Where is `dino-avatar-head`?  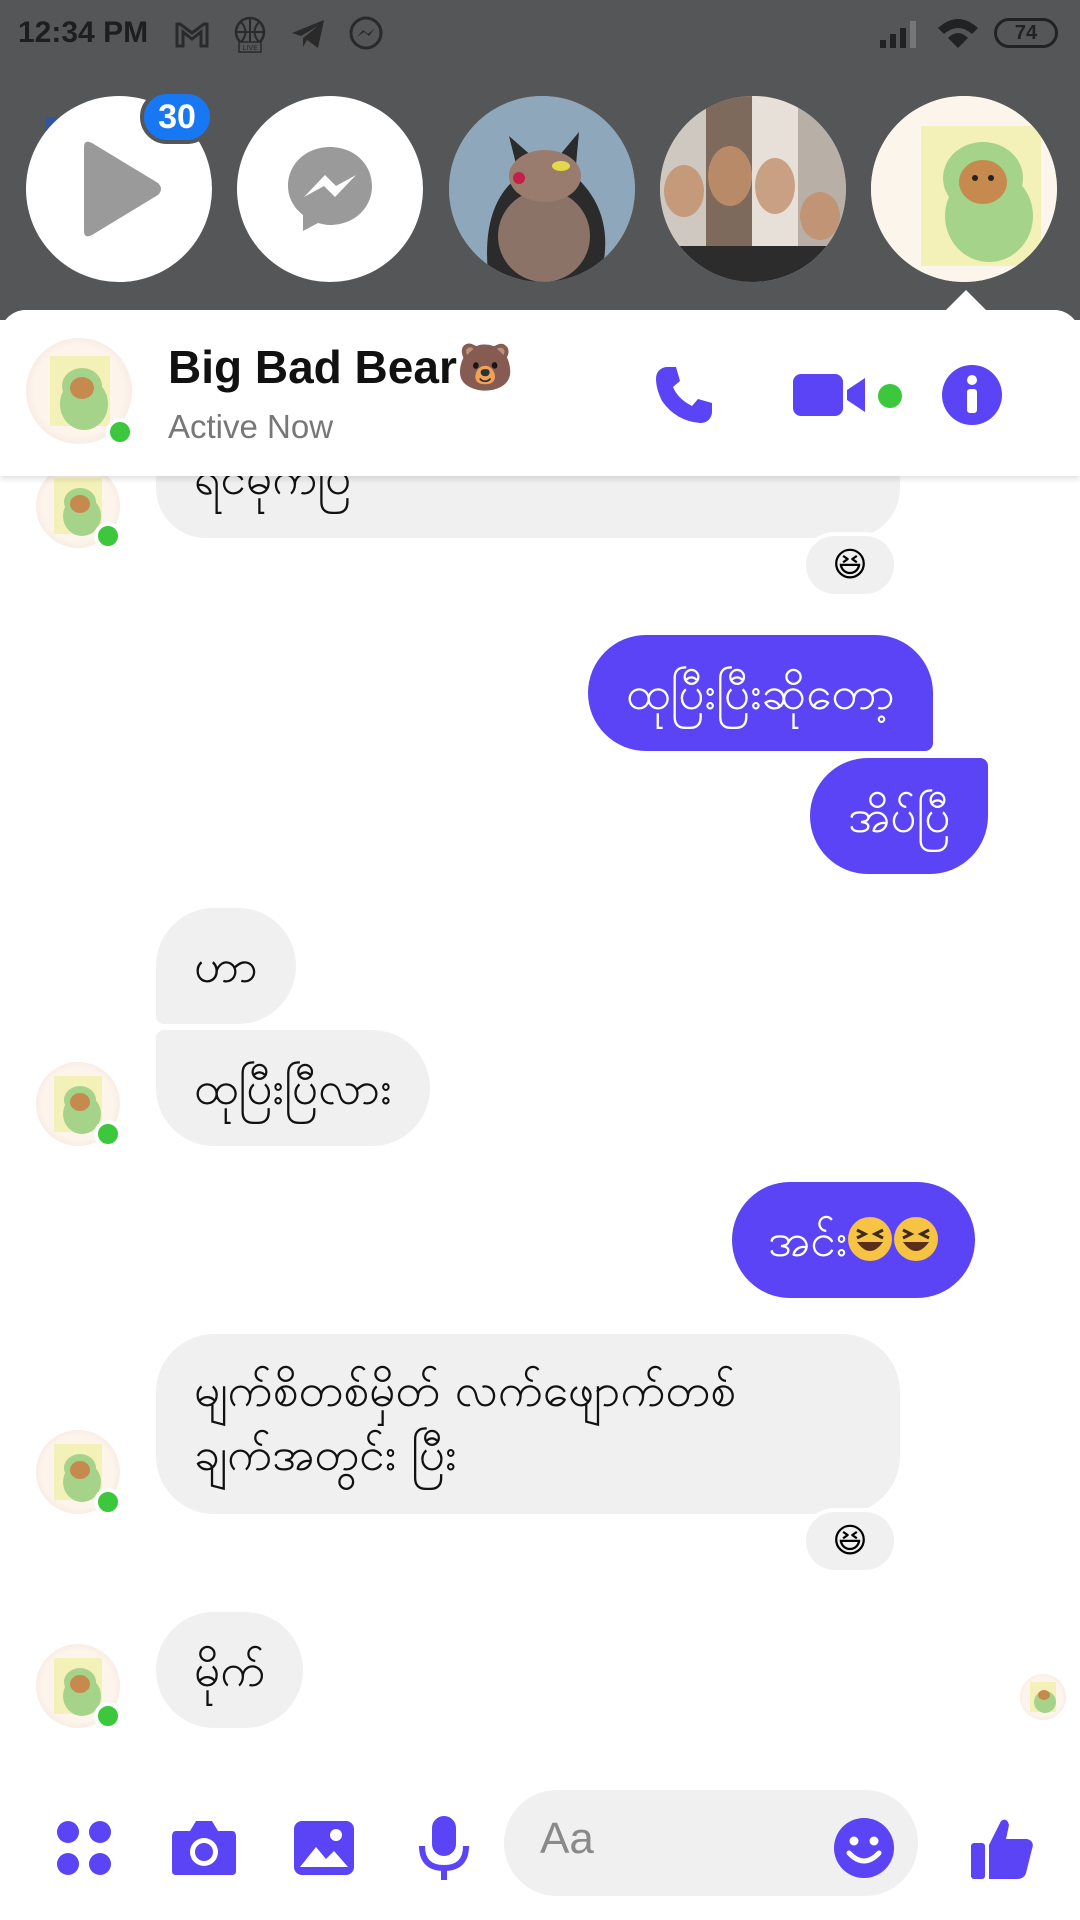
dino-avatar-head is located at coordinates (964, 189).